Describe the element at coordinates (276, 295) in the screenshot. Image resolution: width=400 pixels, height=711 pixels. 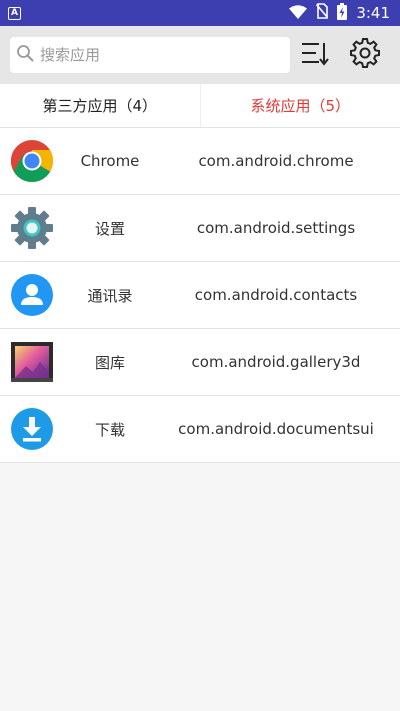
I see `app-package: com.android.contacts` at that location.